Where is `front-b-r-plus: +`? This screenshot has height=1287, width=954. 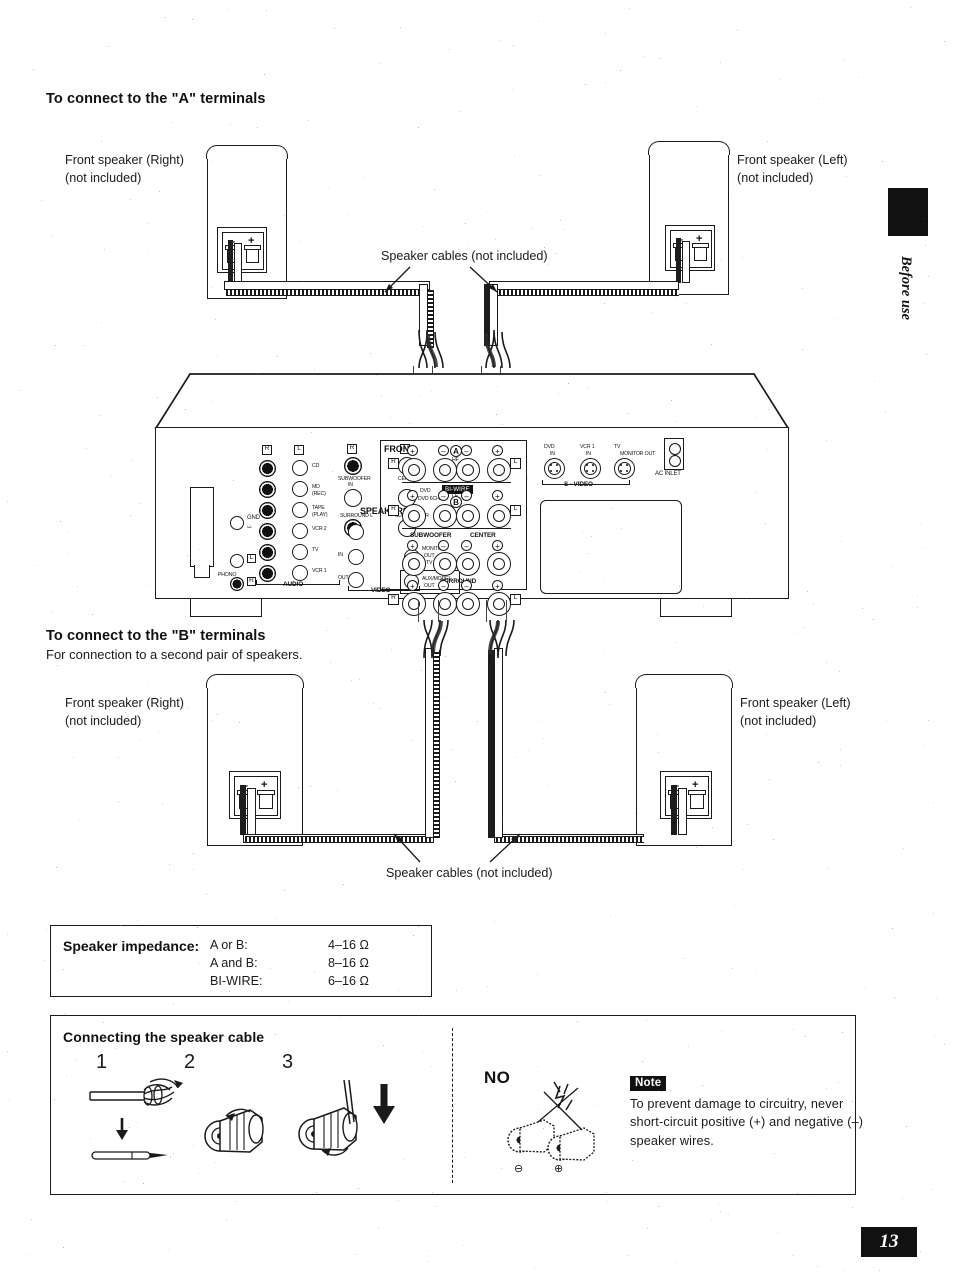
front-b-r-plus: + is located at coordinates (412, 495).